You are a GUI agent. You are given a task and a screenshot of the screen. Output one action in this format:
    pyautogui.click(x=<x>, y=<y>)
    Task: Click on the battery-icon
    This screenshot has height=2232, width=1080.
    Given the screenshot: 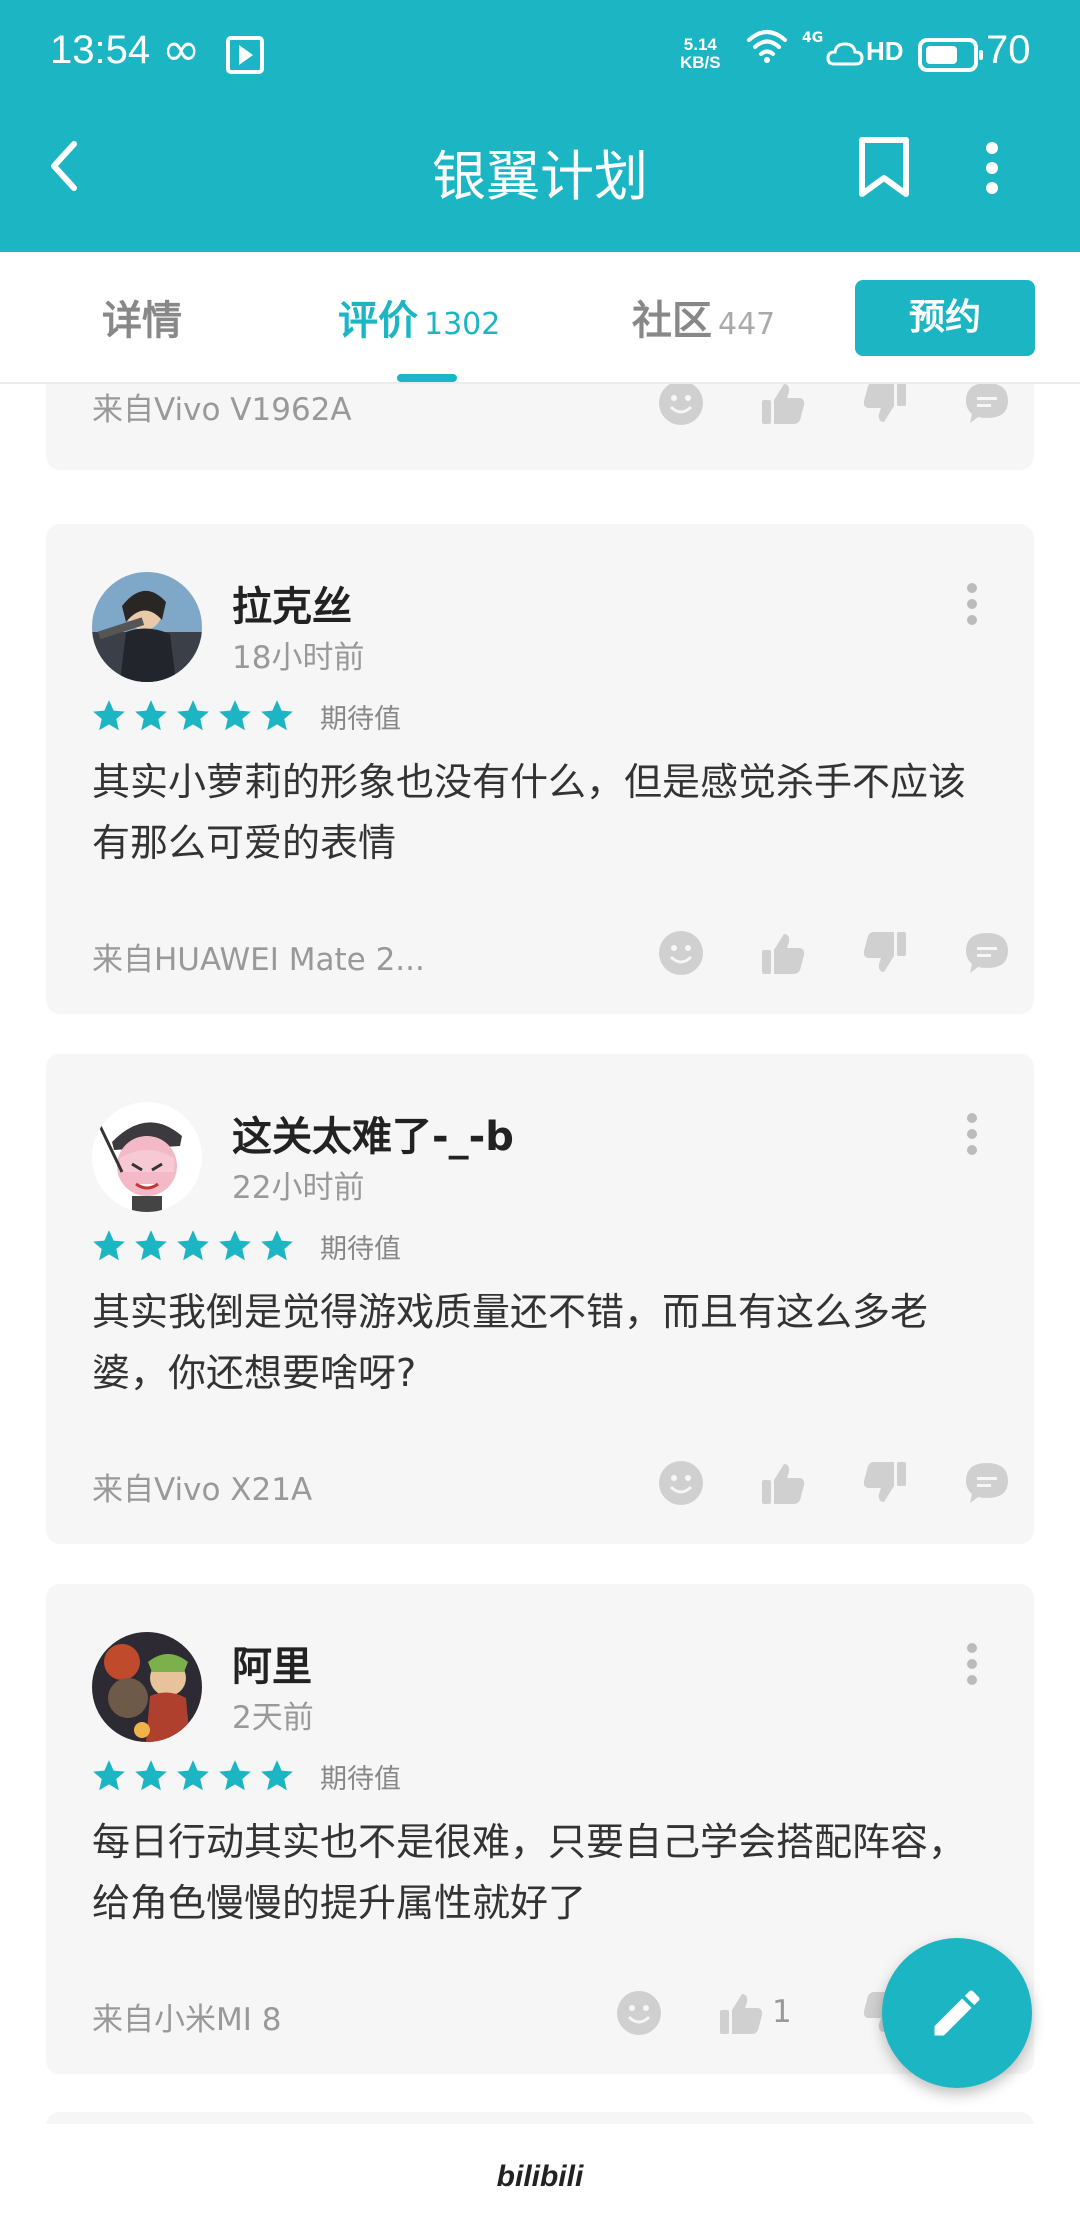 What is the action you would take?
    pyautogui.click(x=950, y=55)
    